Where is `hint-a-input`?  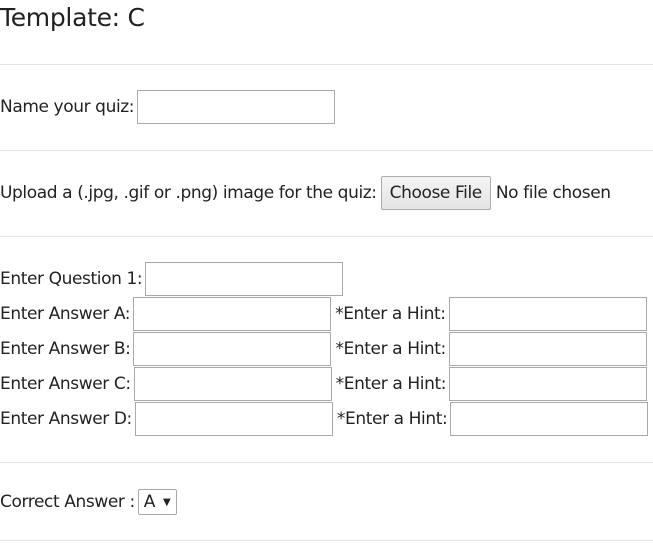
hint-a-input is located at coordinates (547, 314).